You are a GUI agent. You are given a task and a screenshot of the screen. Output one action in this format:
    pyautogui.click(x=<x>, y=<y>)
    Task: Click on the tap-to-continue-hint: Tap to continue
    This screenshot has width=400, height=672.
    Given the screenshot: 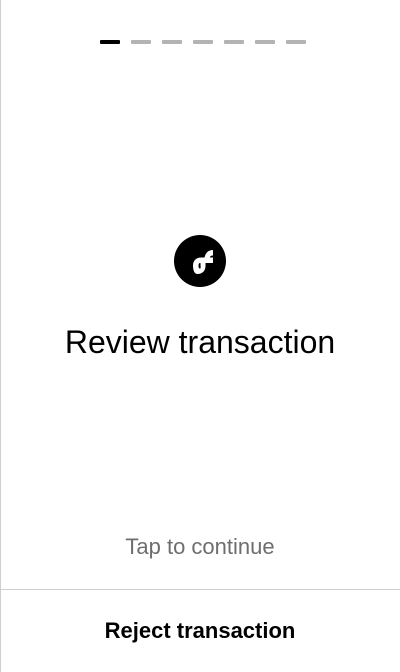 What is the action you would take?
    pyautogui.click(x=200, y=547)
    